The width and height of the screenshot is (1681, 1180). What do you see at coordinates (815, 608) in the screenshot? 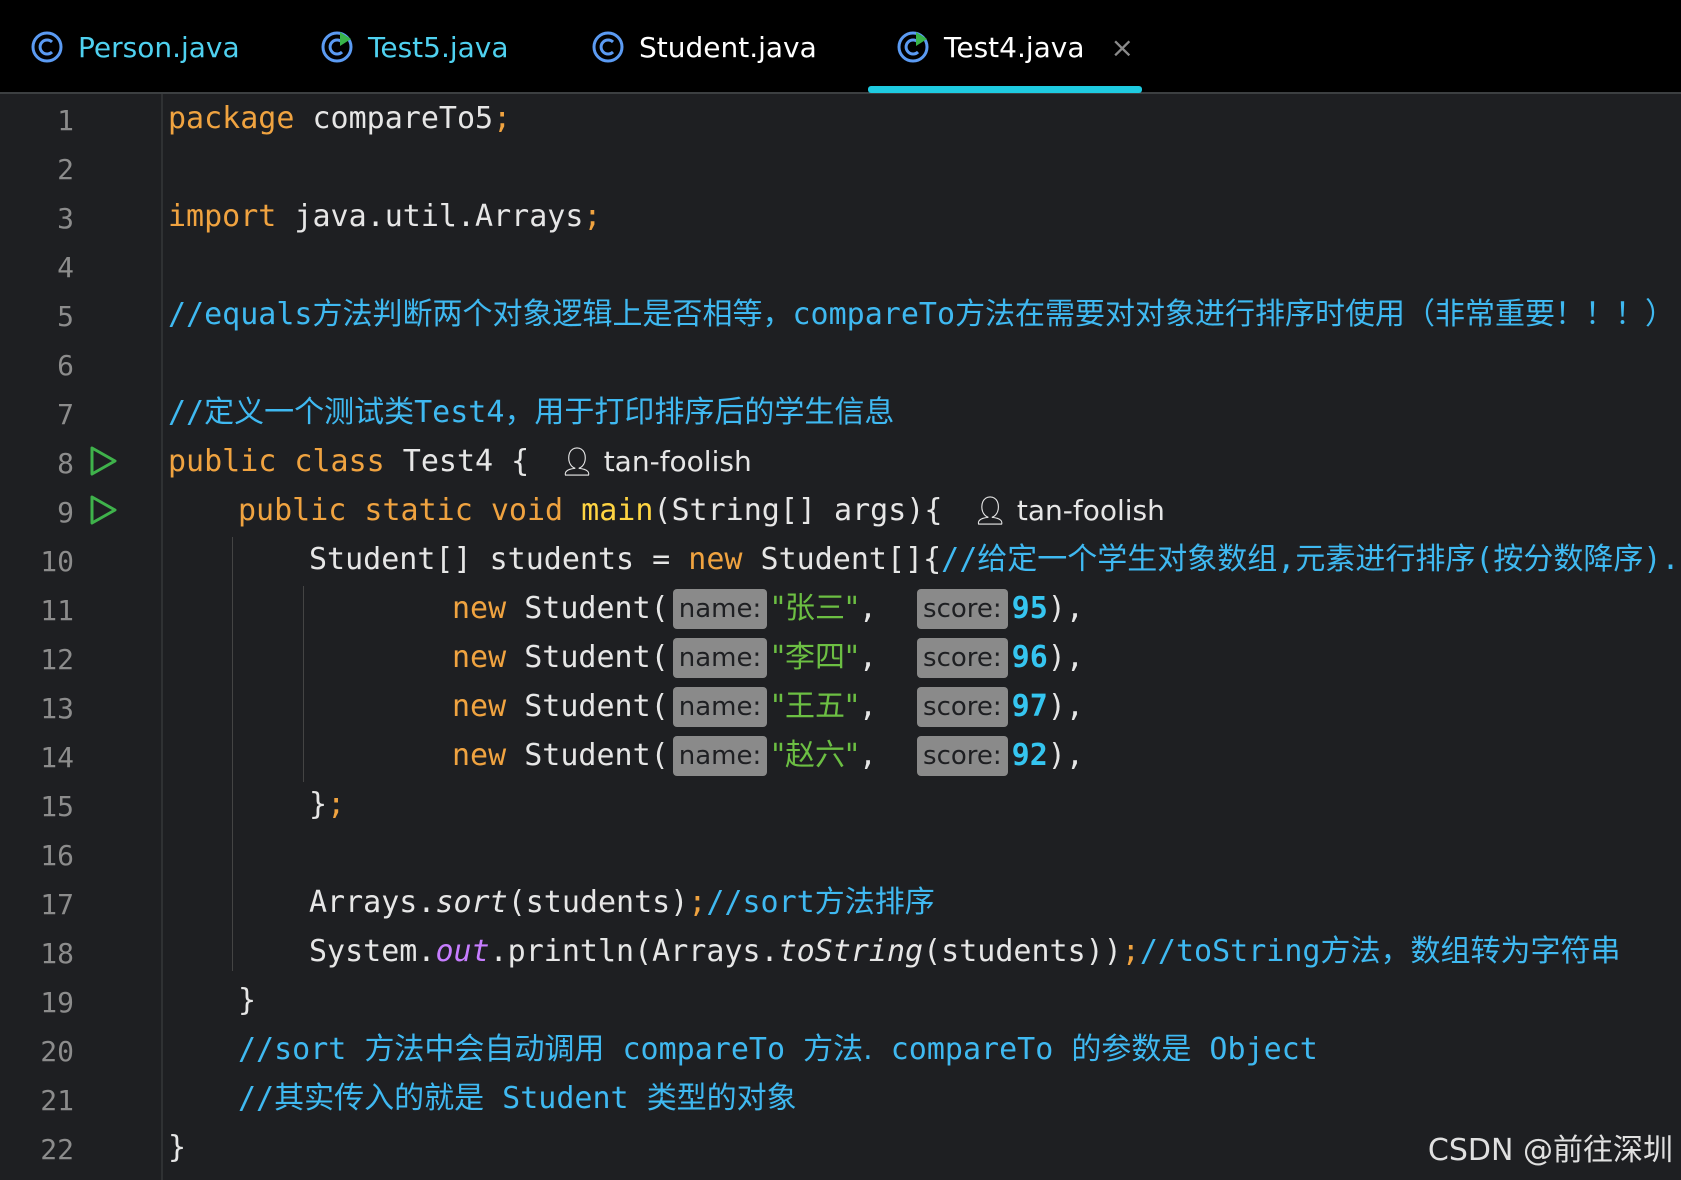
I see `string-literal: "张三"` at bounding box center [815, 608].